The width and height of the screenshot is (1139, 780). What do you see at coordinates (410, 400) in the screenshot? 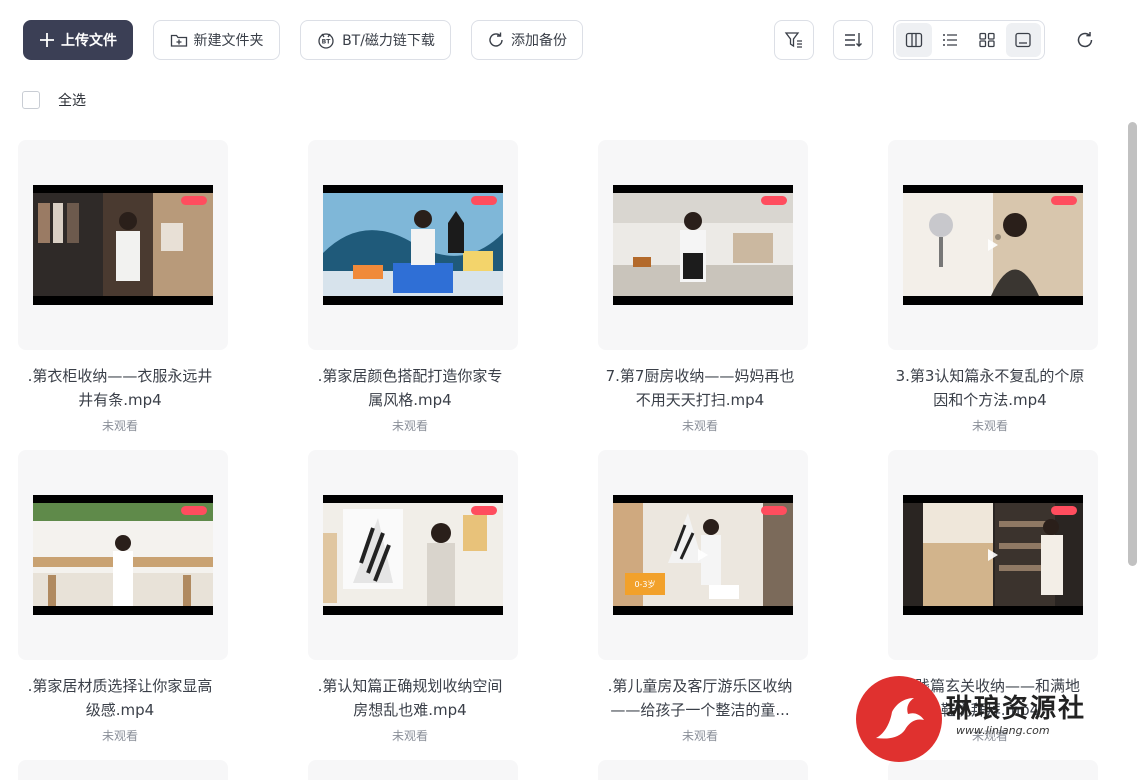
I see `file-name-line2: 属风格.mp4` at bounding box center [410, 400].